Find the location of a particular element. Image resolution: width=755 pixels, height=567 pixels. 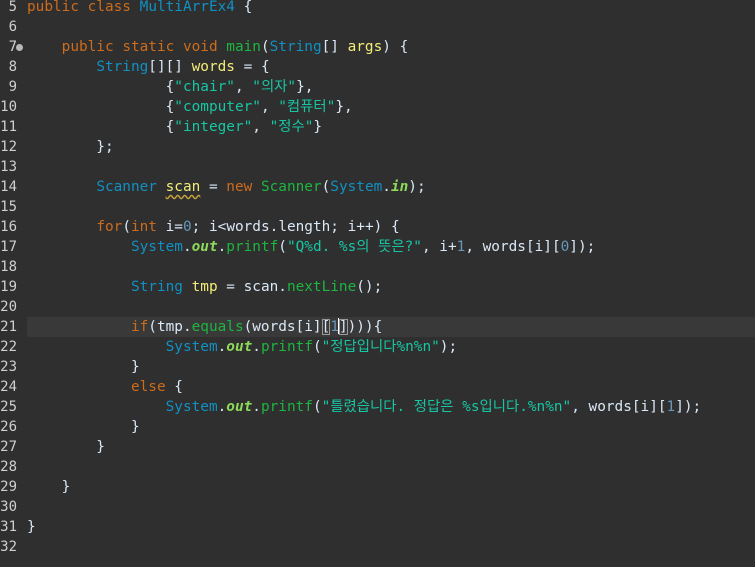

code-token: int is located at coordinates (143, 227).